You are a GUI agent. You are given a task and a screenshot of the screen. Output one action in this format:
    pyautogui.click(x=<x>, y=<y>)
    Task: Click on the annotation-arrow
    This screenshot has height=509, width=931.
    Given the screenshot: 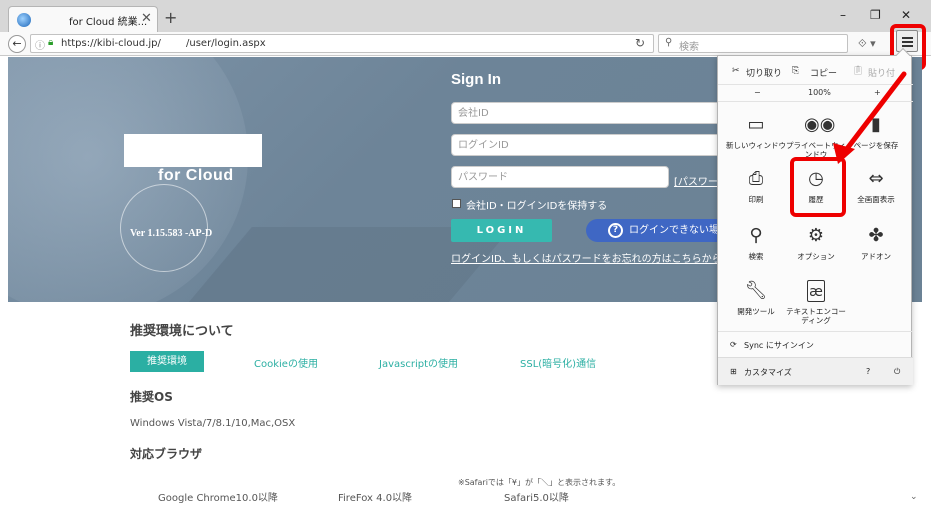 What is the action you would take?
    pyautogui.click(x=870, y=117)
    